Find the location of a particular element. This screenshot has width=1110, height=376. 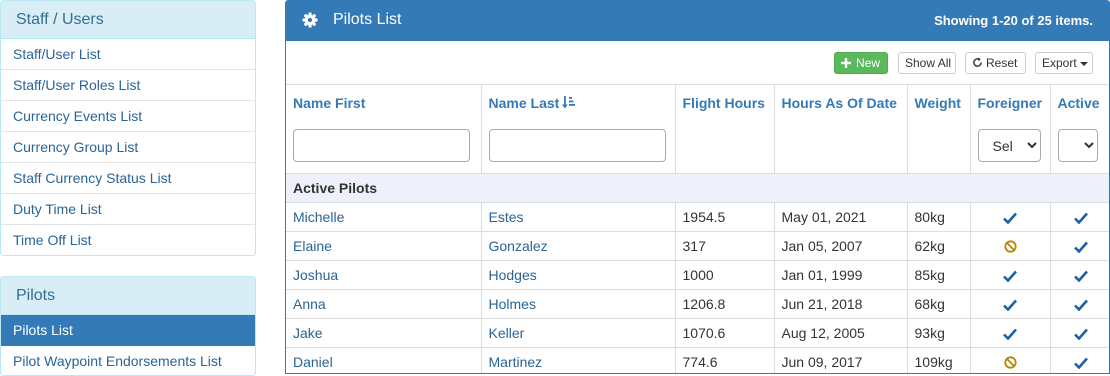

new-button: New is located at coordinates (861, 63).